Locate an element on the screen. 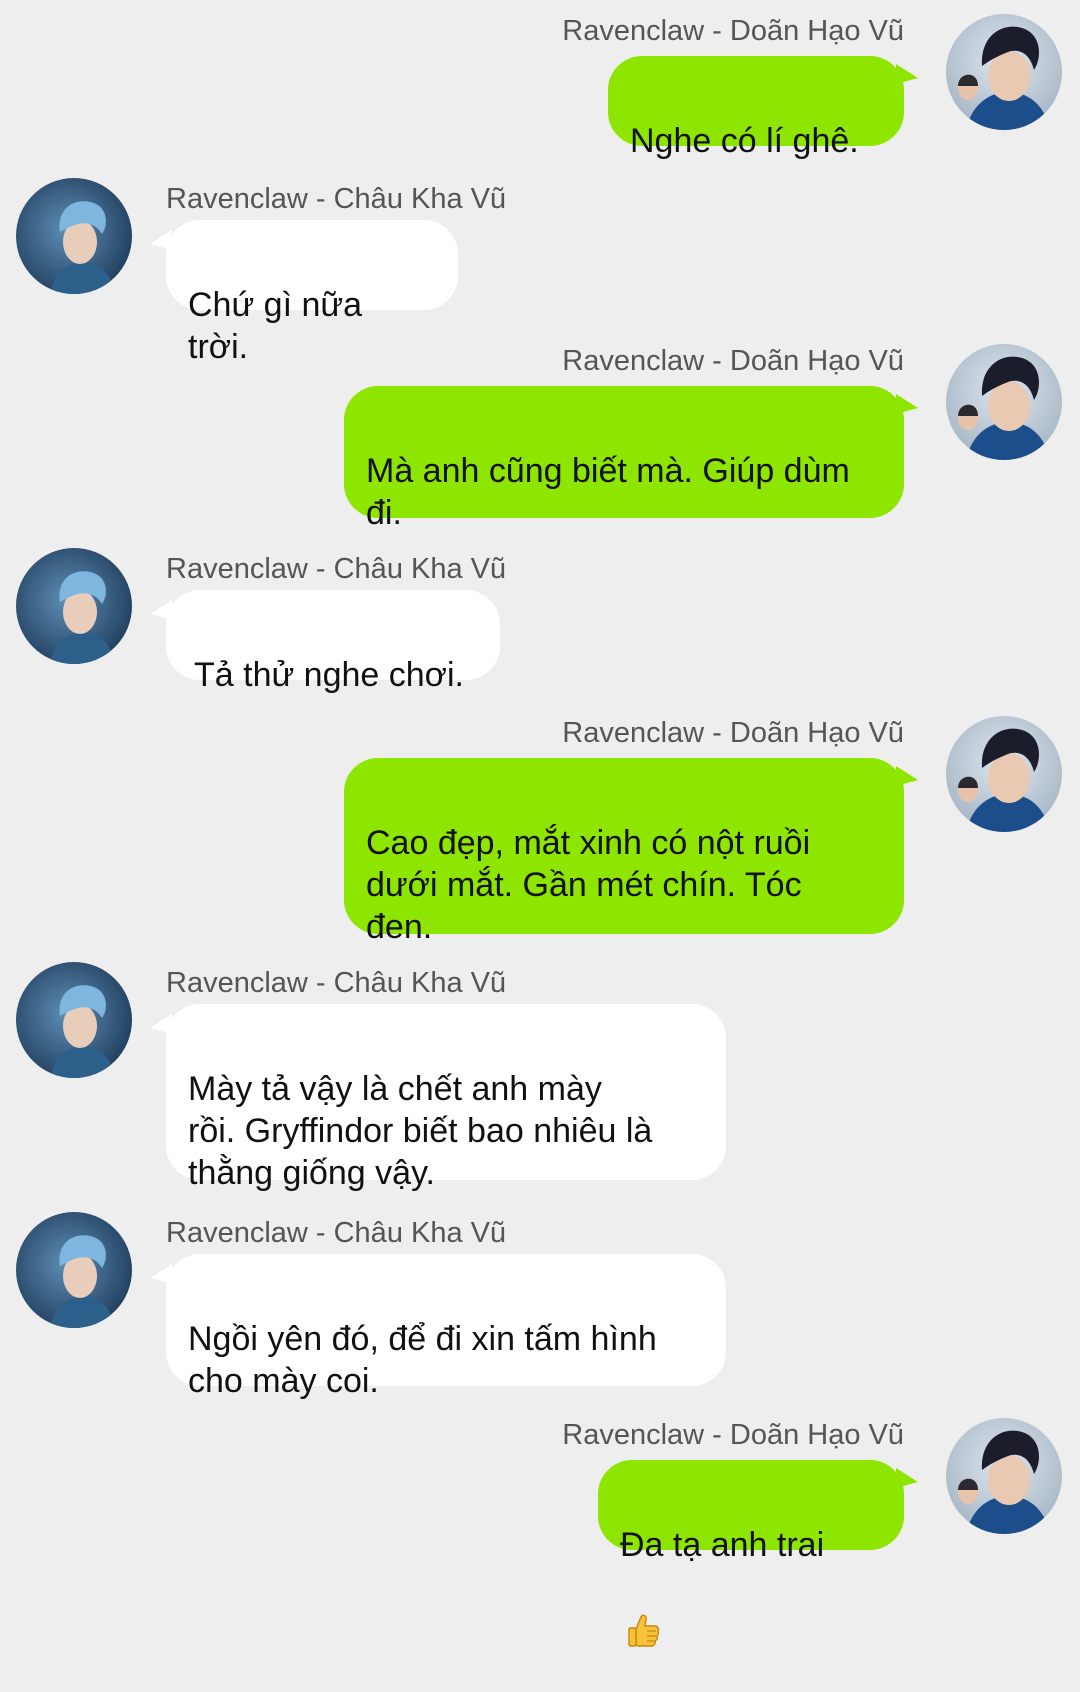 The height and width of the screenshot is (1692, 1080). message-text: Mà anh cũng biết mà. Giúp dùm đi. is located at coordinates (608, 492).